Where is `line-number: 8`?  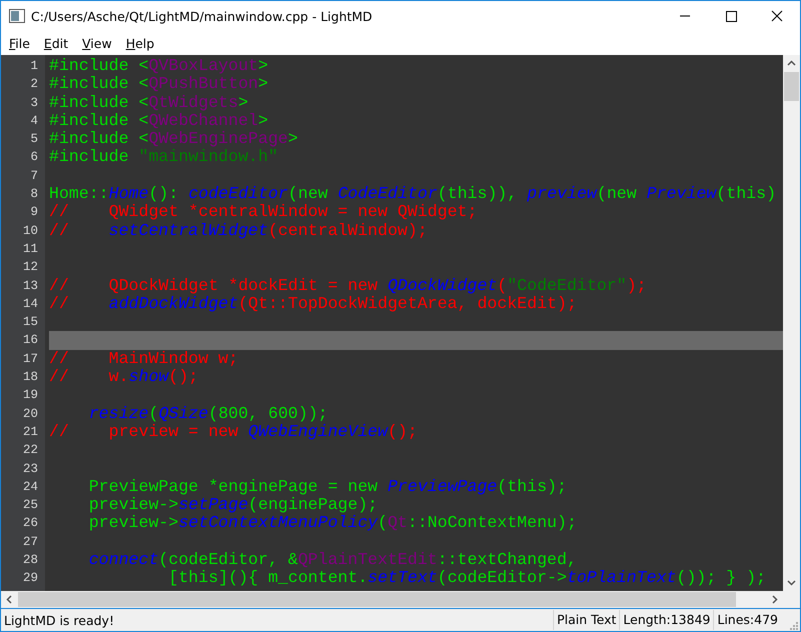
line-number: 8 is located at coordinates (34, 194).